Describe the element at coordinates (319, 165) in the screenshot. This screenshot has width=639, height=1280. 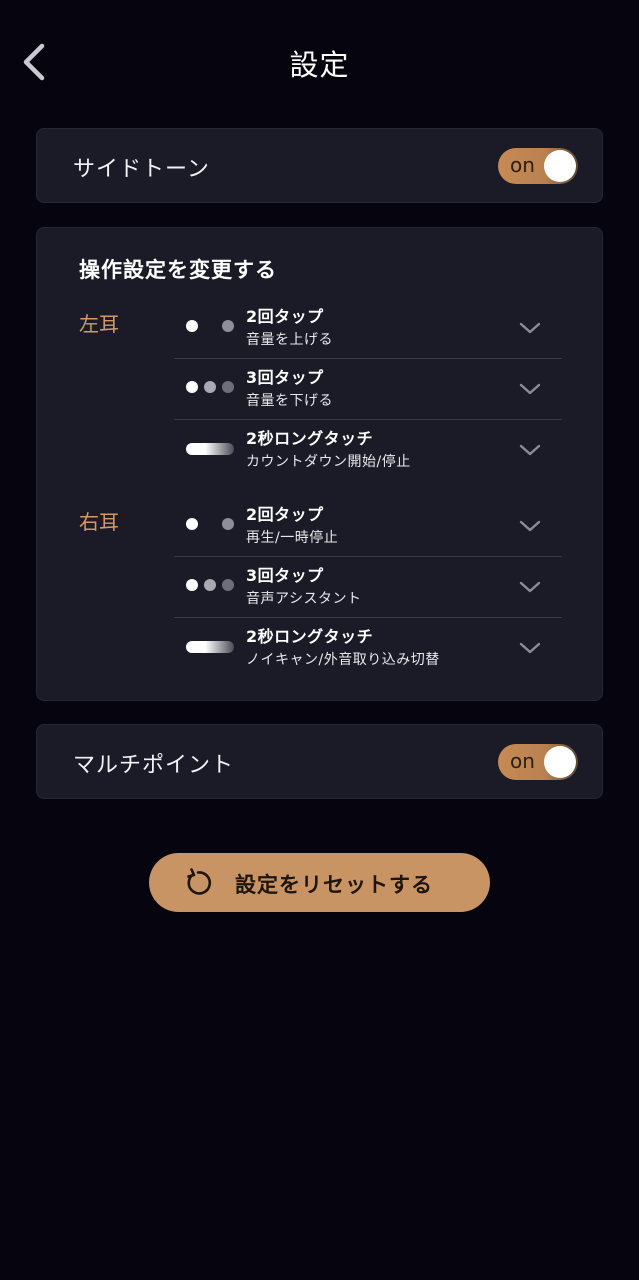
I see `sidetone-card: サイドトーン on` at that location.